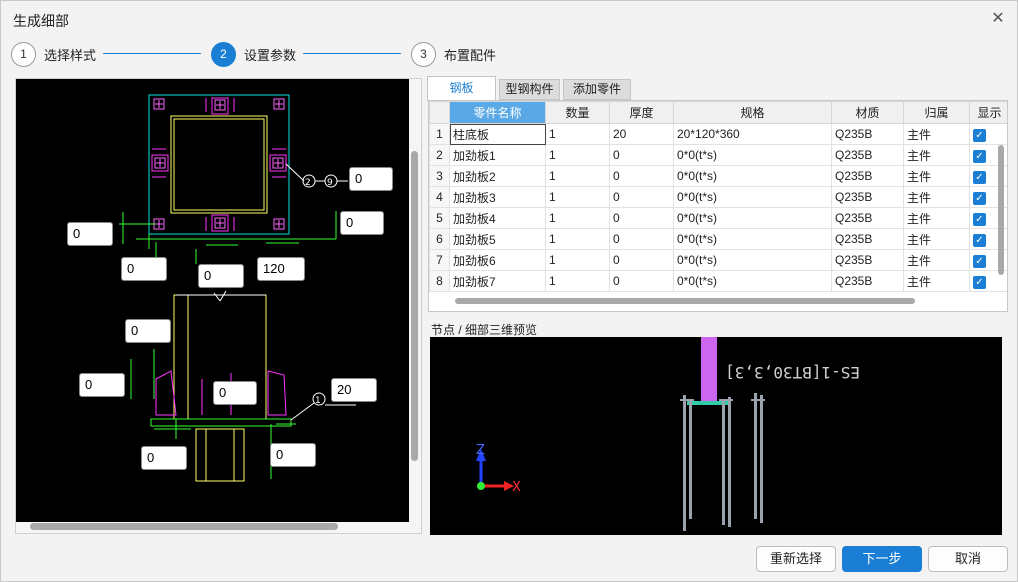 The width and height of the screenshot is (1018, 582). What do you see at coordinates (497, 218) in the screenshot?
I see `part-name-cell: 加劲板4` at bounding box center [497, 218].